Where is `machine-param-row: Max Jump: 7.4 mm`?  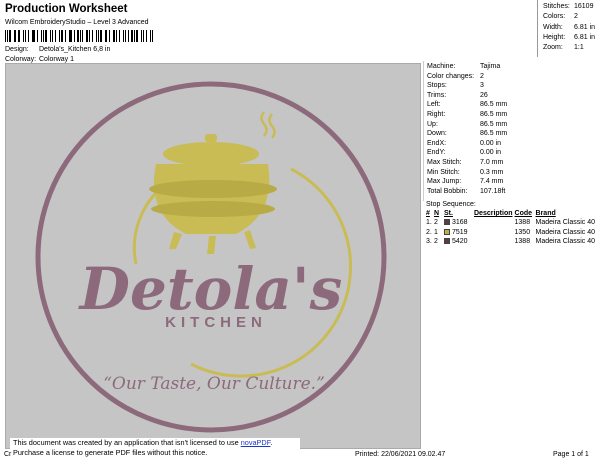 machine-param-row: Max Jump: 7.4 mm is located at coordinates (465, 182).